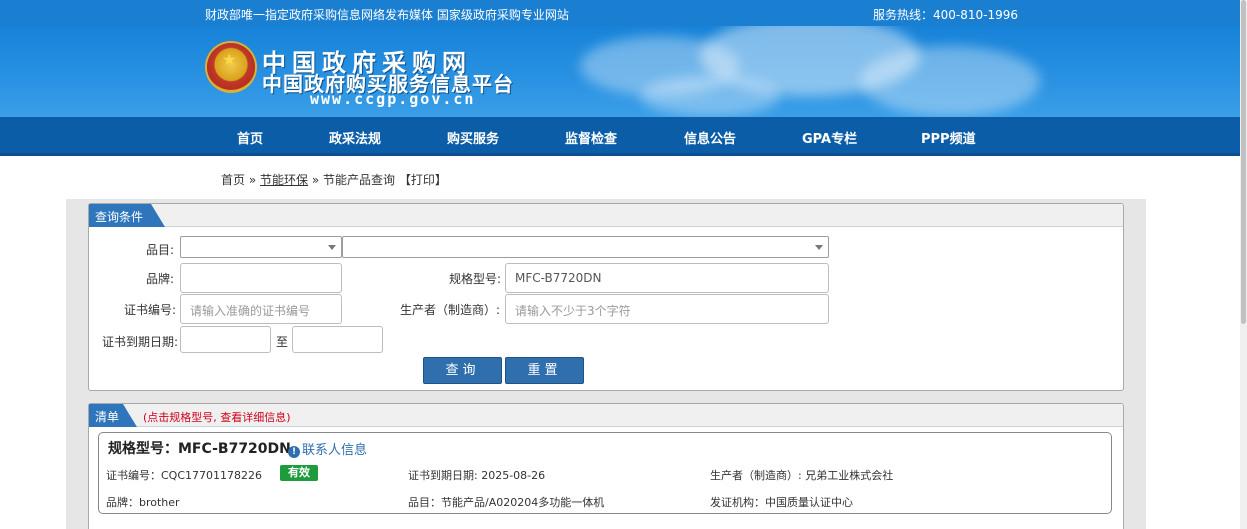 This screenshot has width=1247, height=529. What do you see at coordinates (261, 309) in the screenshot?
I see `cert-number-input: 请输入准确的证书编号` at bounding box center [261, 309].